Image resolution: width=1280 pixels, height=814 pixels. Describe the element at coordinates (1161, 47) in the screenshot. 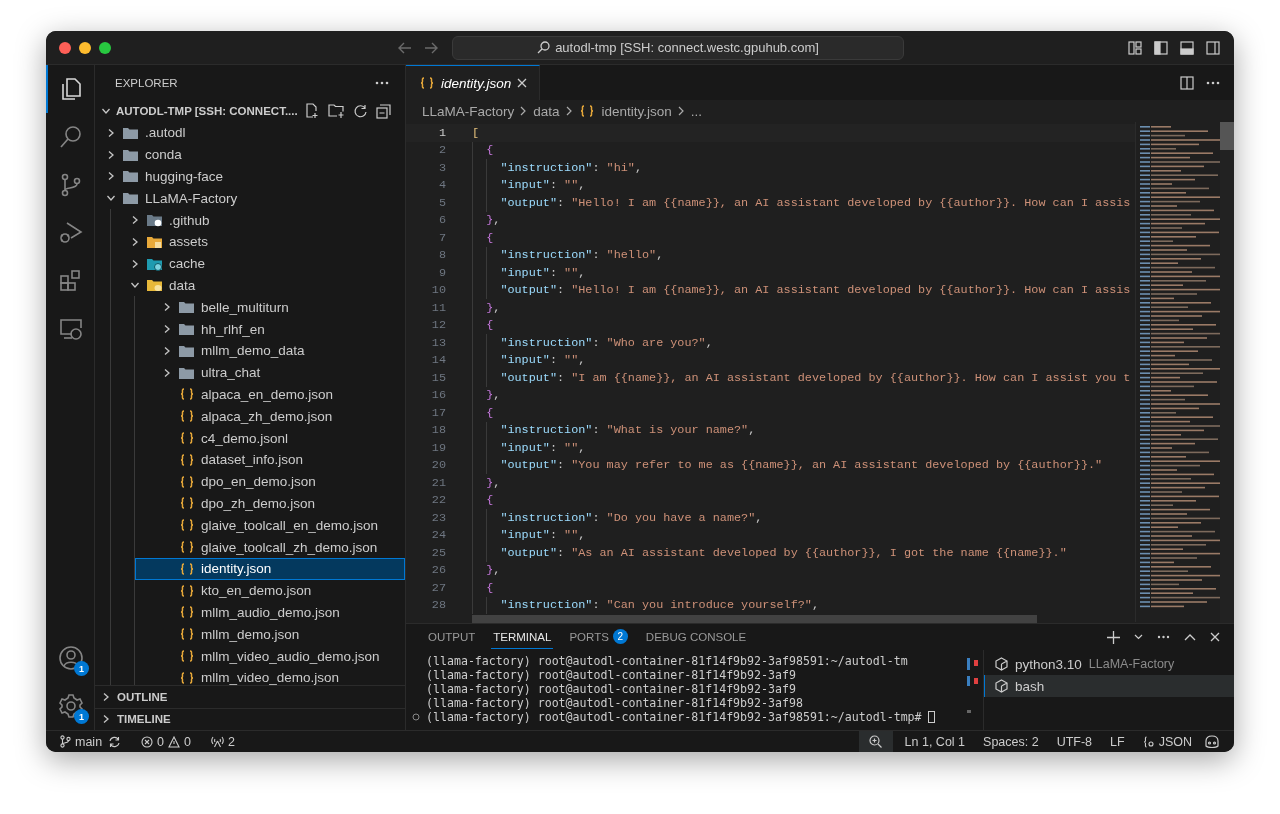

I see `sidebar-toggle-icon` at that location.